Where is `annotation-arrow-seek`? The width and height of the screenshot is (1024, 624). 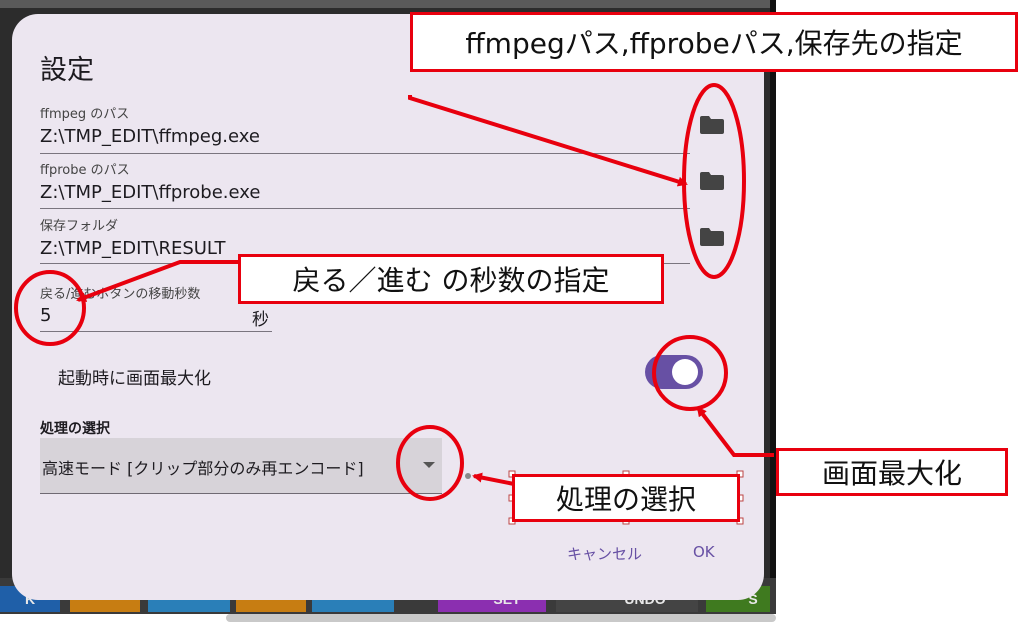 annotation-arrow-seek is located at coordinates (158, 281).